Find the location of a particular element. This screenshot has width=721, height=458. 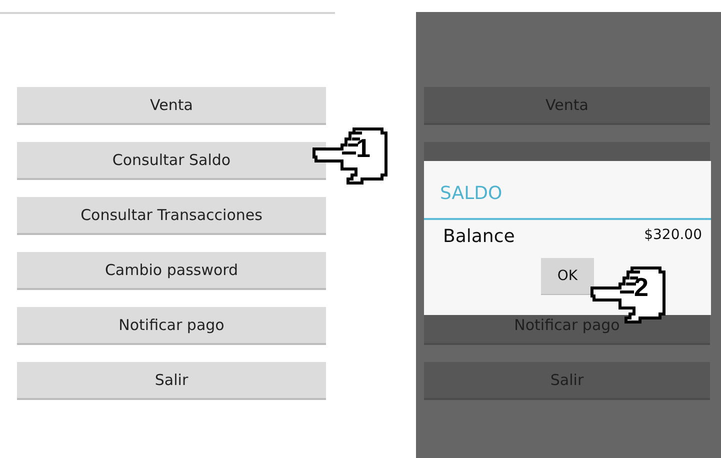

menu-button: Notificar pago is located at coordinates (171, 326).